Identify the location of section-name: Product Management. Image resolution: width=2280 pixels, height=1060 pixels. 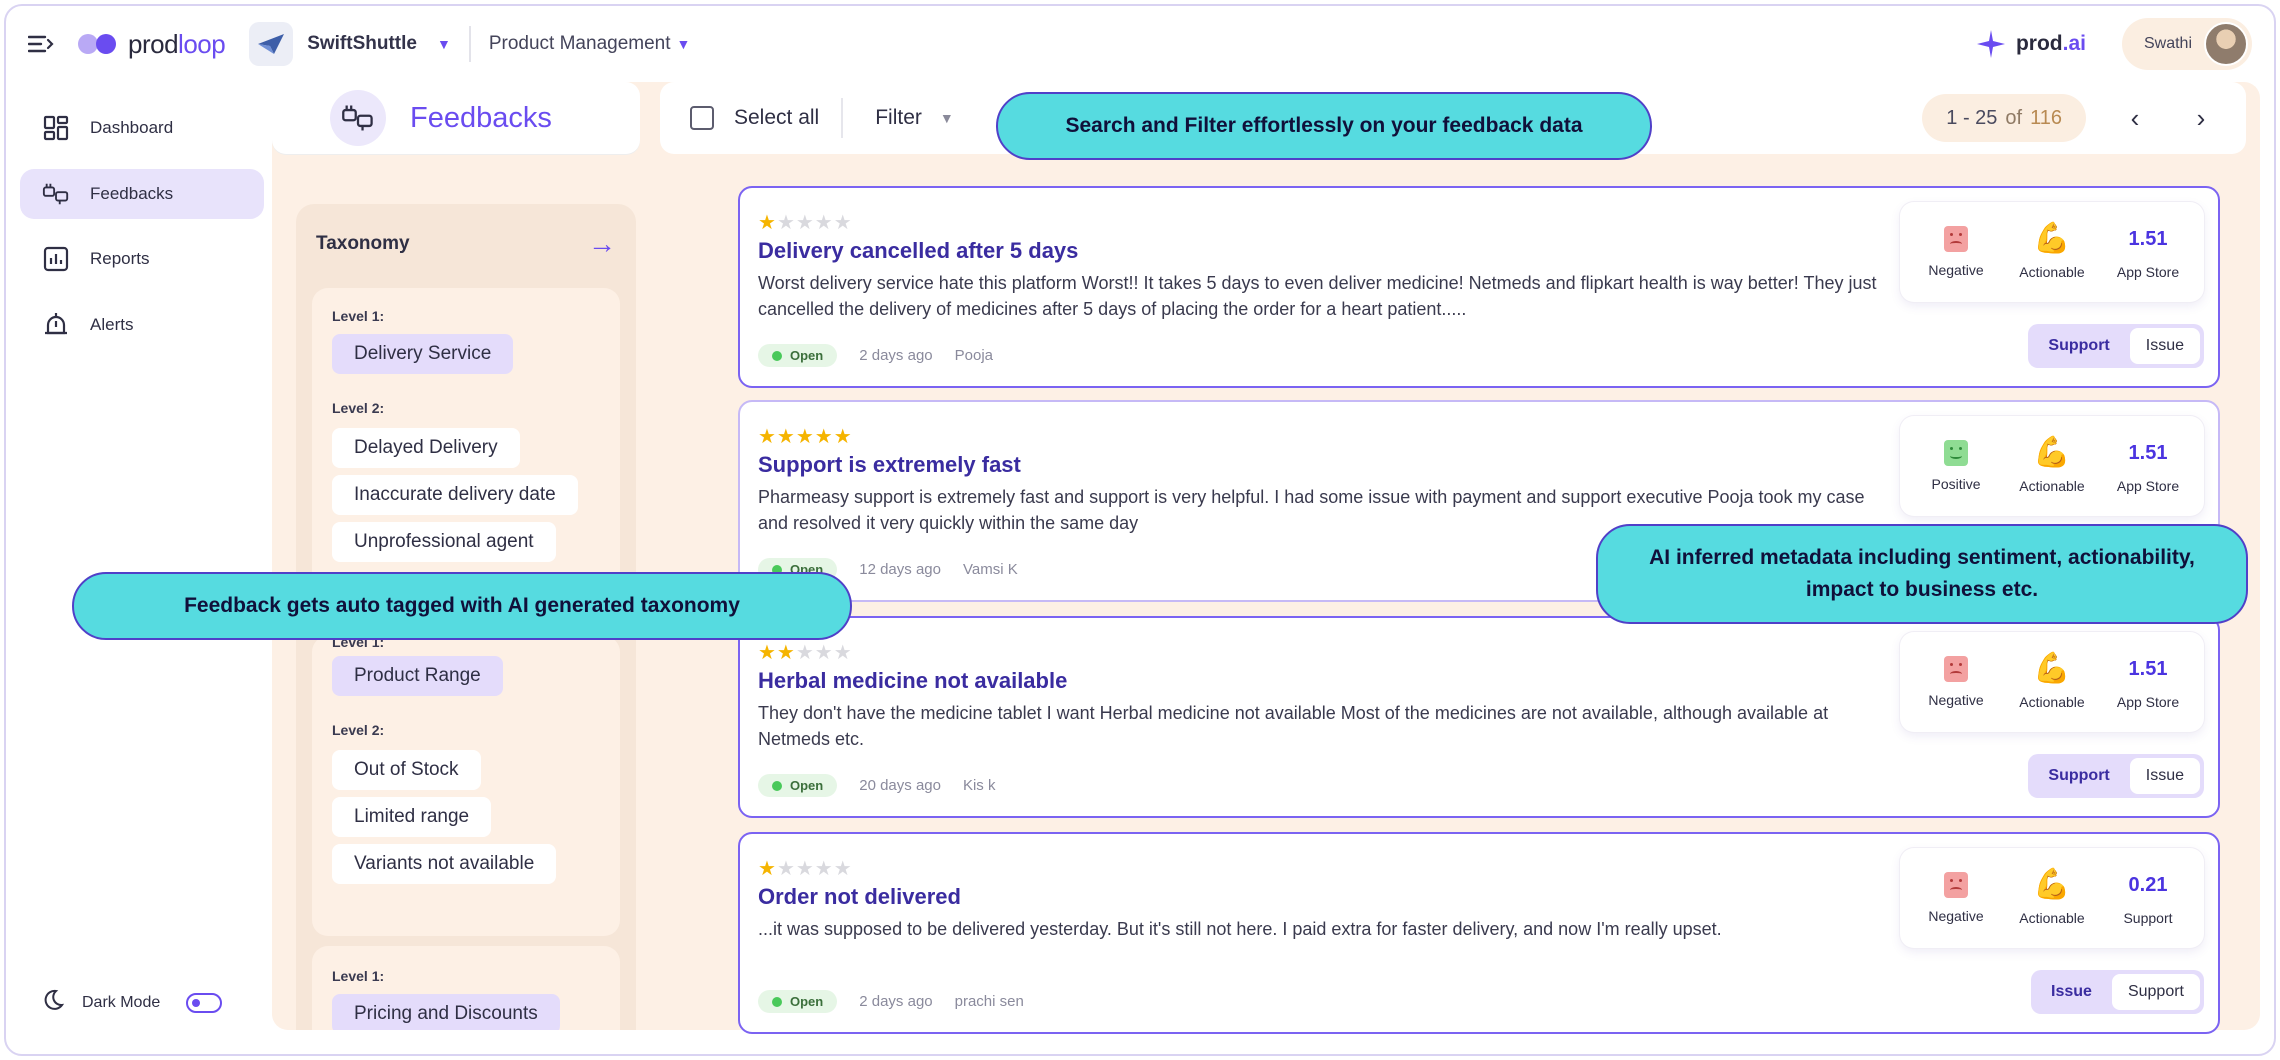
(579, 43).